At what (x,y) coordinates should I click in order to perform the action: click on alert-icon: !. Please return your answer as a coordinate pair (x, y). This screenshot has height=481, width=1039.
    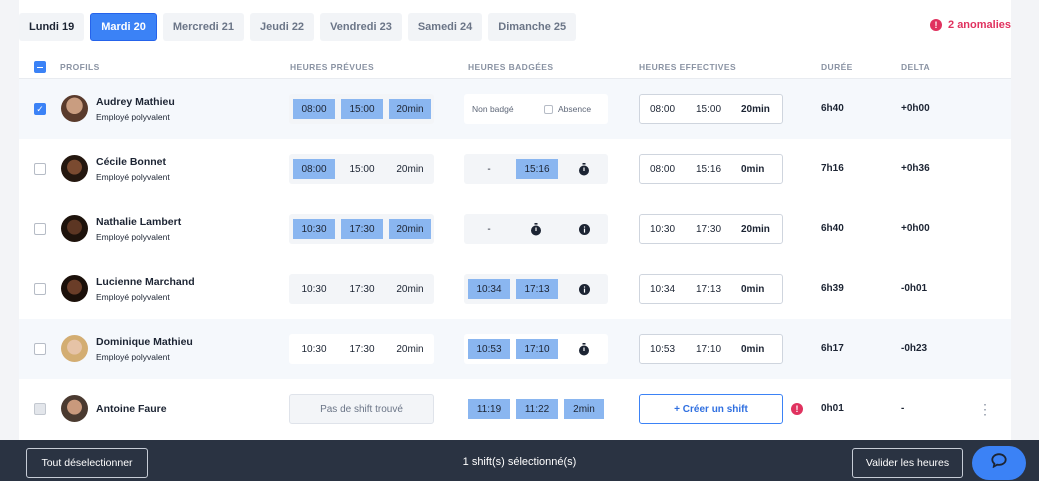
    Looking at the image, I should click on (936, 25).